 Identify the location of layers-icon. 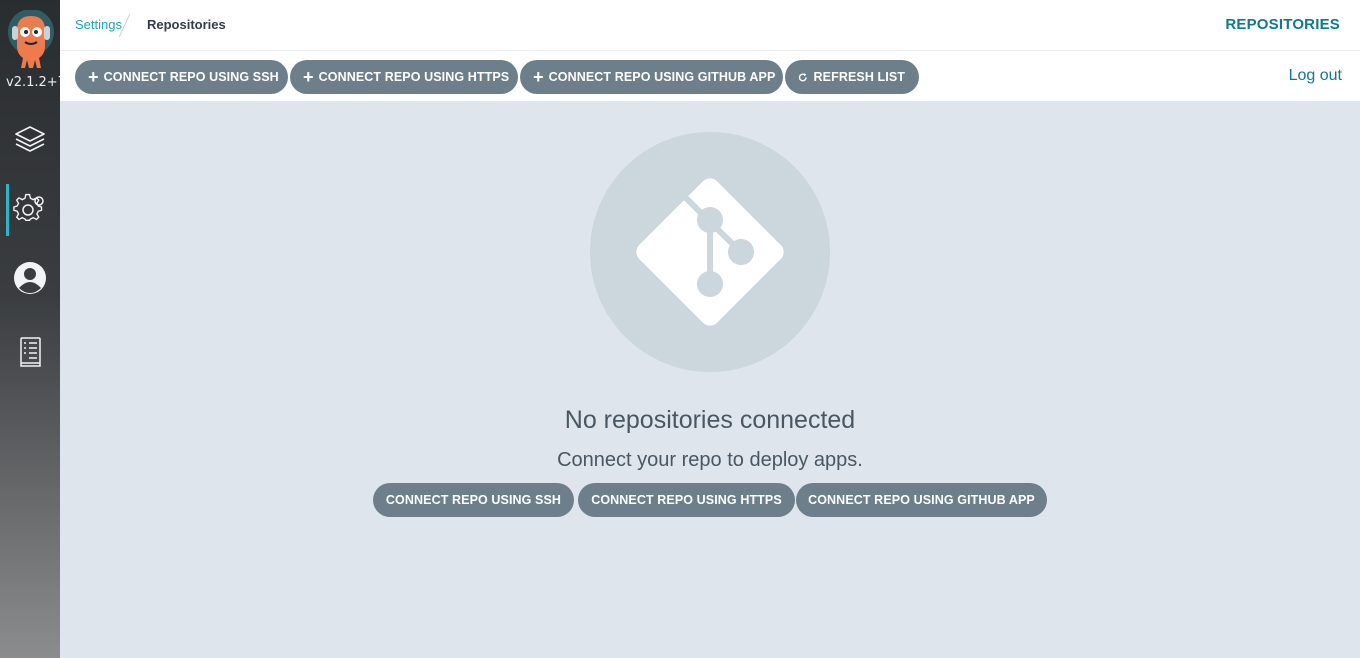
(30, 139).